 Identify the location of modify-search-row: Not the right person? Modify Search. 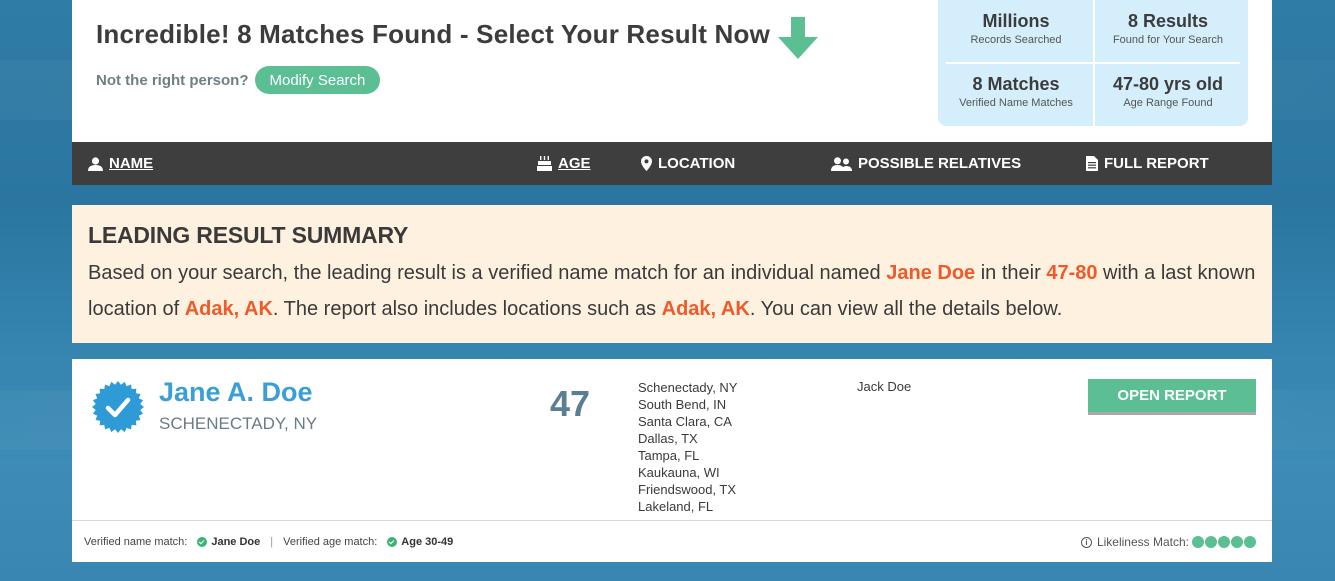
(238, 80).